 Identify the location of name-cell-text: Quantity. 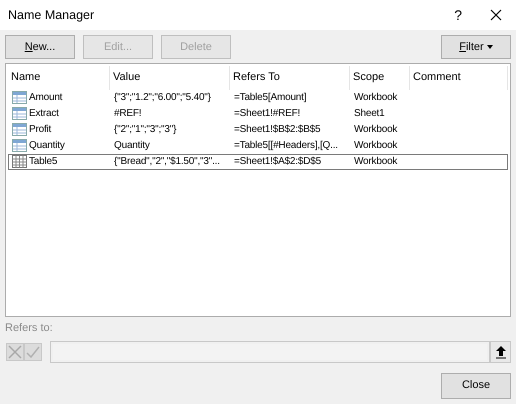
(47, 146).